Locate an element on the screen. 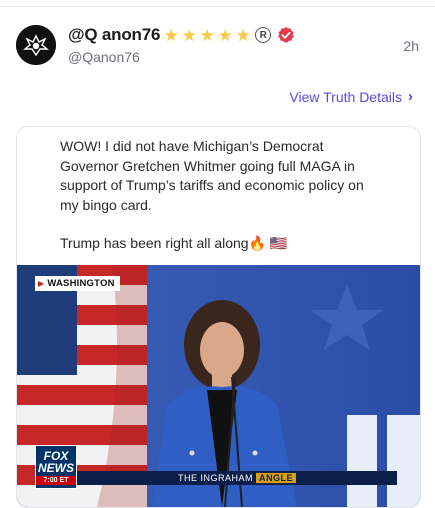 The height and width of the screenshot is (508, 435). network-name: FOX is located at coordinates (56, 455).